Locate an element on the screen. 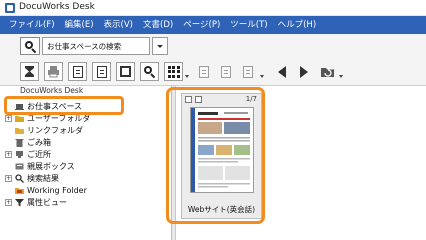 The width and height of the screenshot is (426, 240). highlight-frame-document is located at coordinates (215, 155).